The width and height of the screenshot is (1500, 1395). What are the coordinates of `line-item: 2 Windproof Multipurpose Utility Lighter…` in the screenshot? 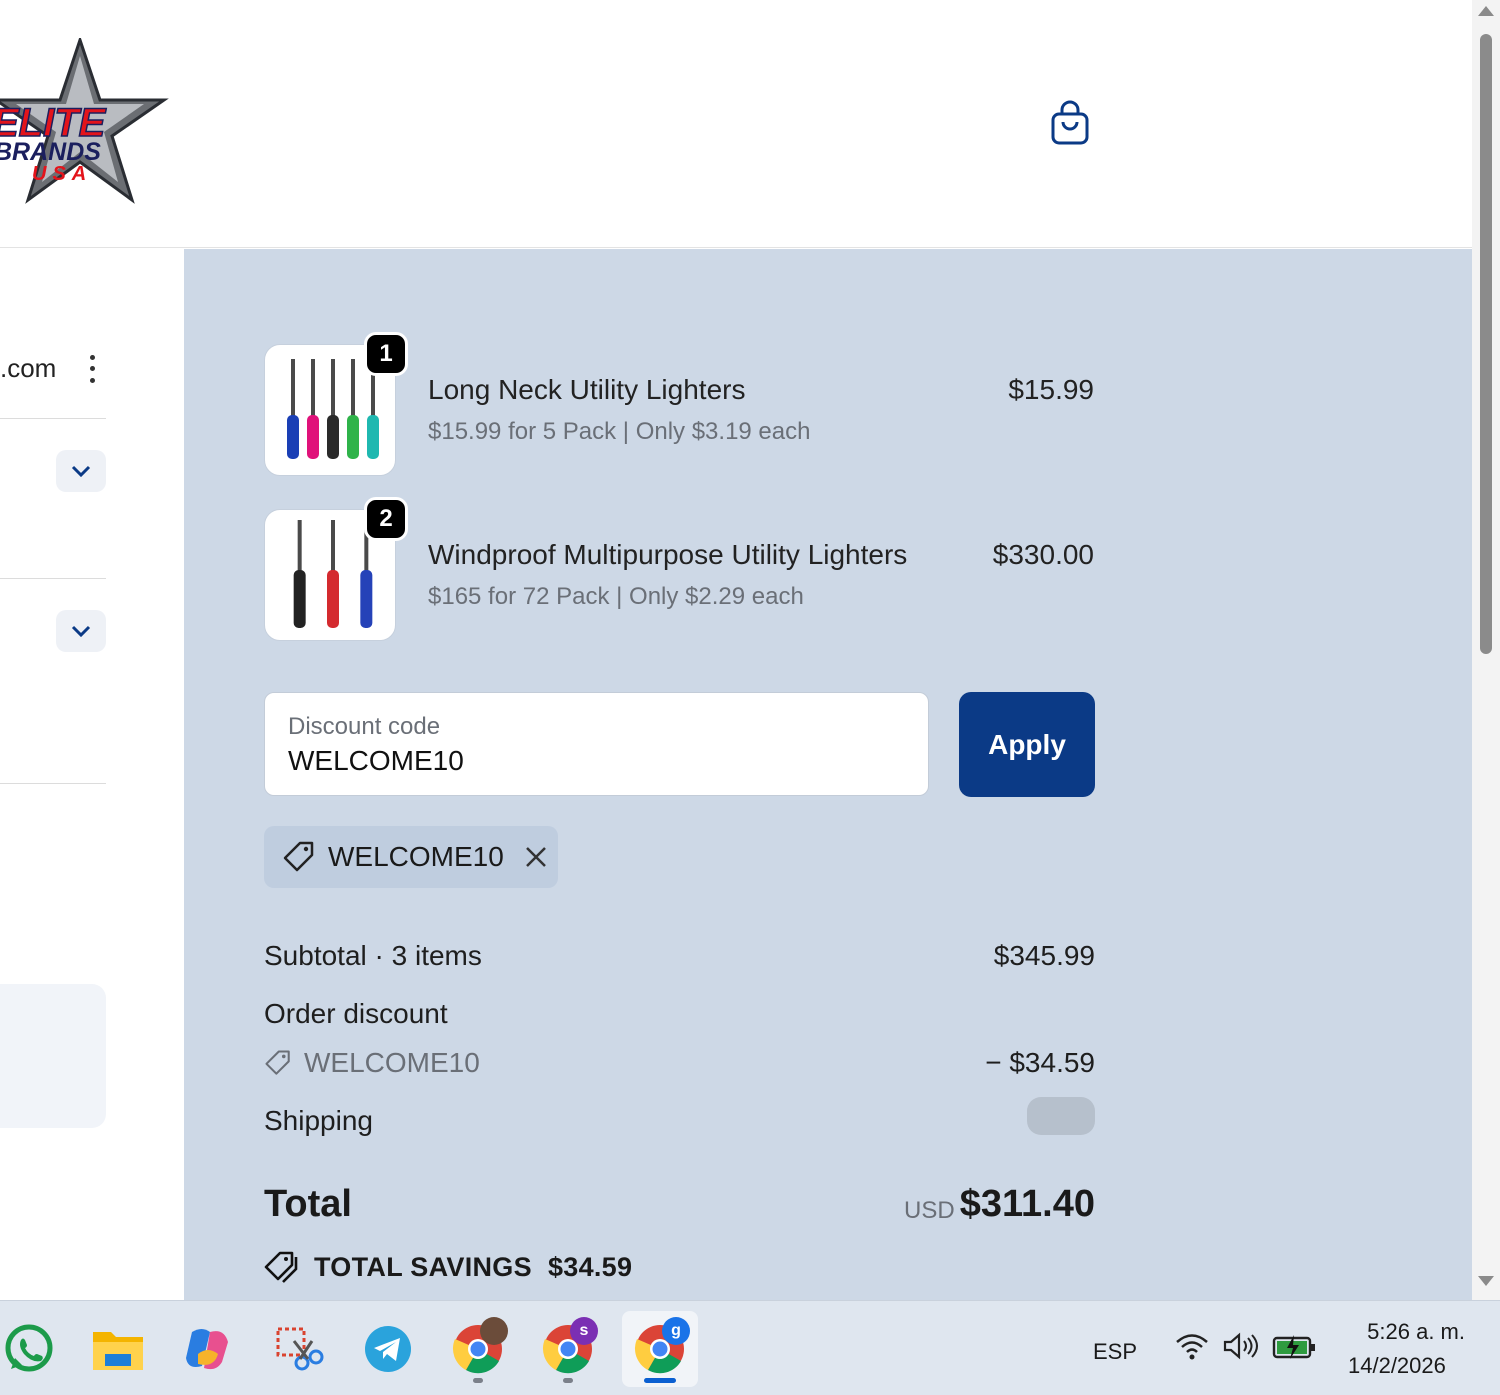 It's located at (679, 569).